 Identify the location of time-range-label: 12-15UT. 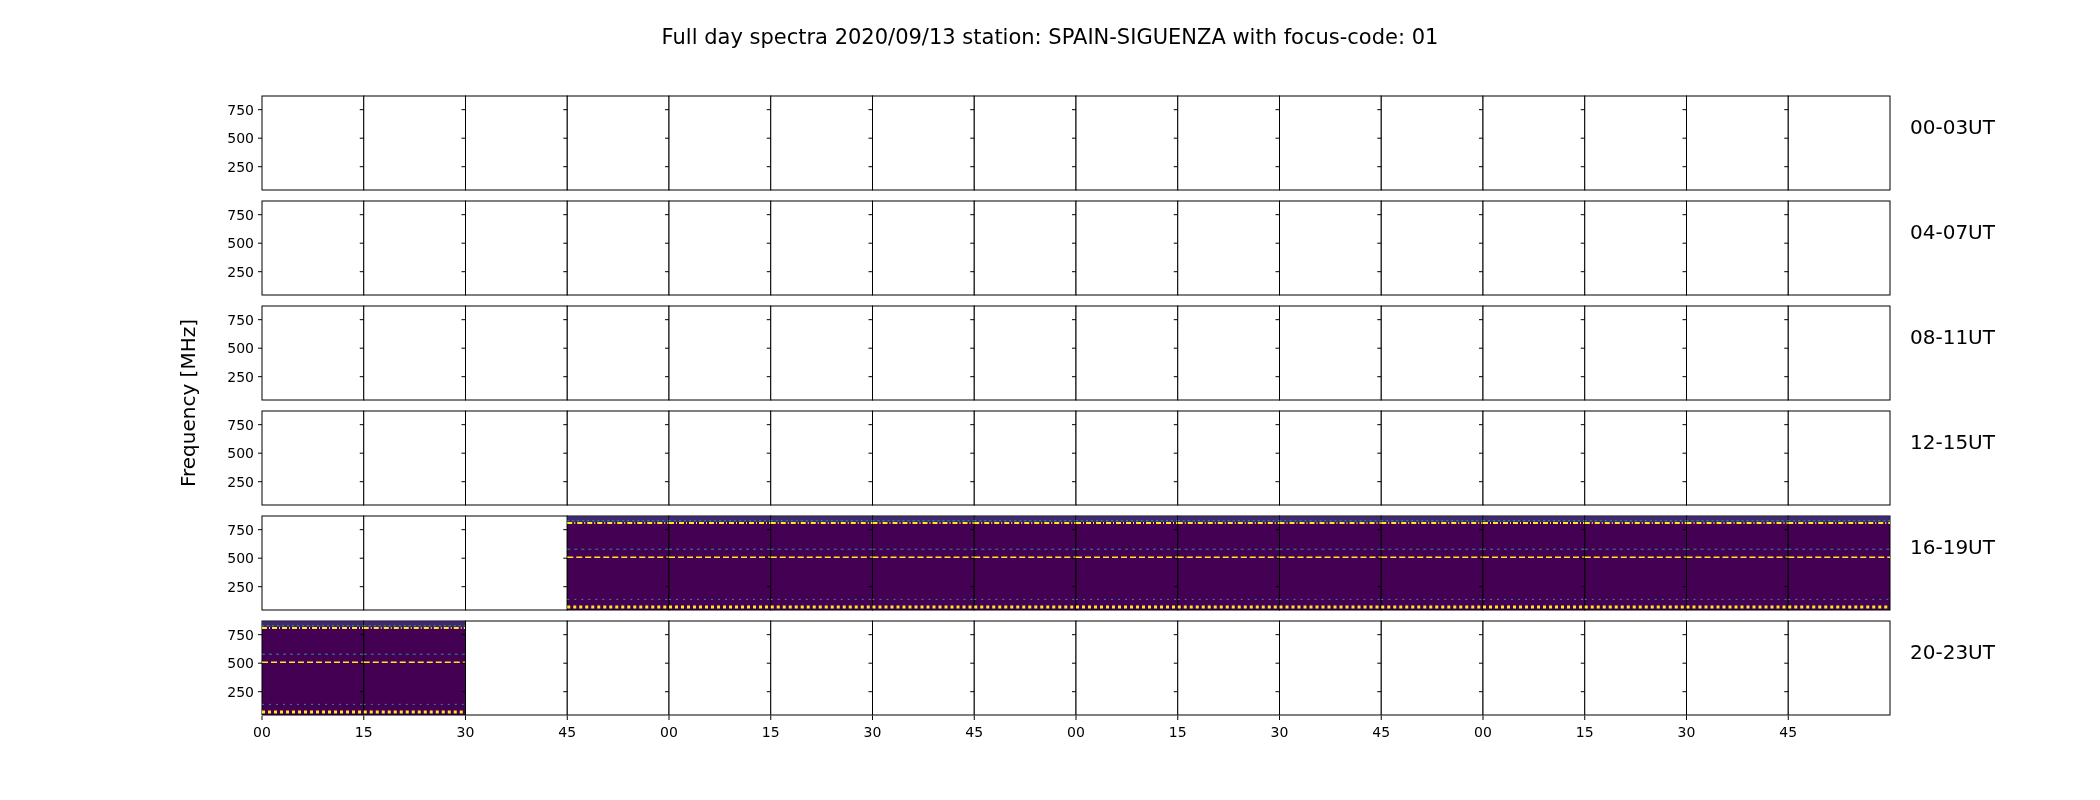
(1952, 441).